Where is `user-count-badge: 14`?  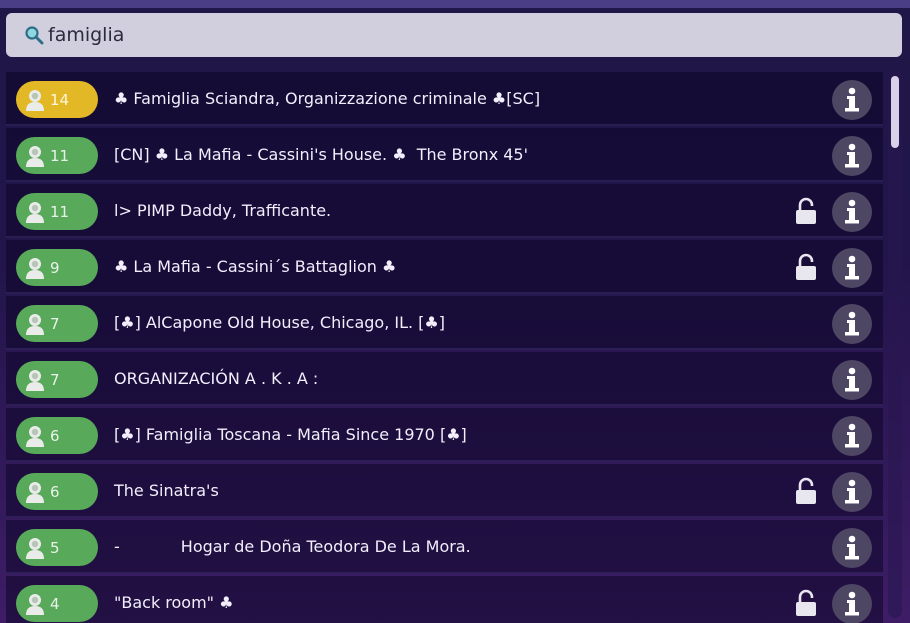 user-count-badge: 14 is located at coordinates (57, 99).